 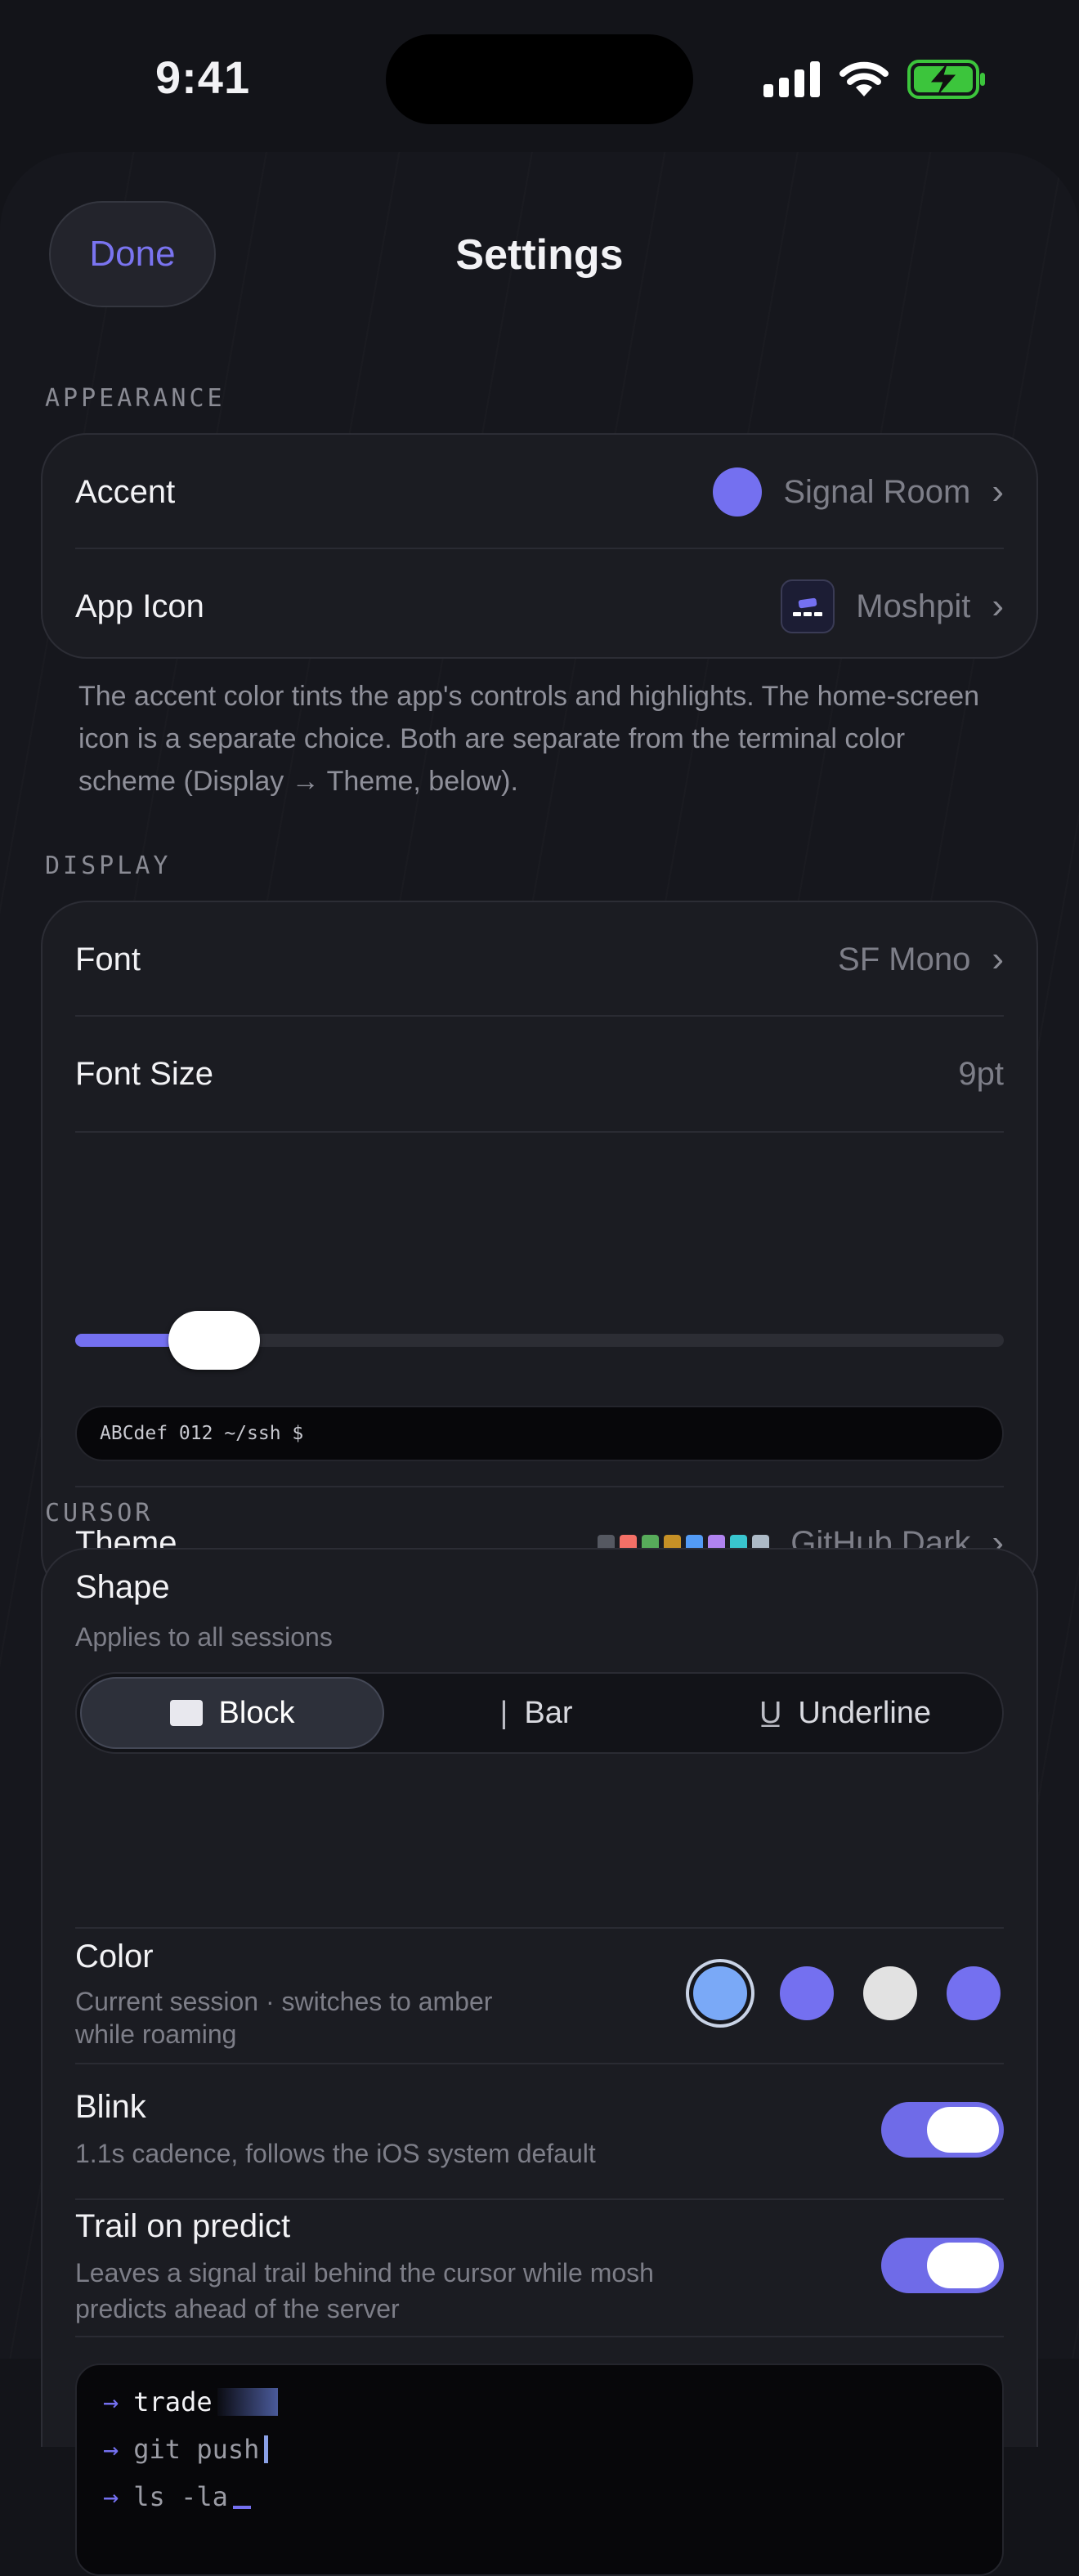 I want to click on accent-color-dot, so click(x=738, y=492).